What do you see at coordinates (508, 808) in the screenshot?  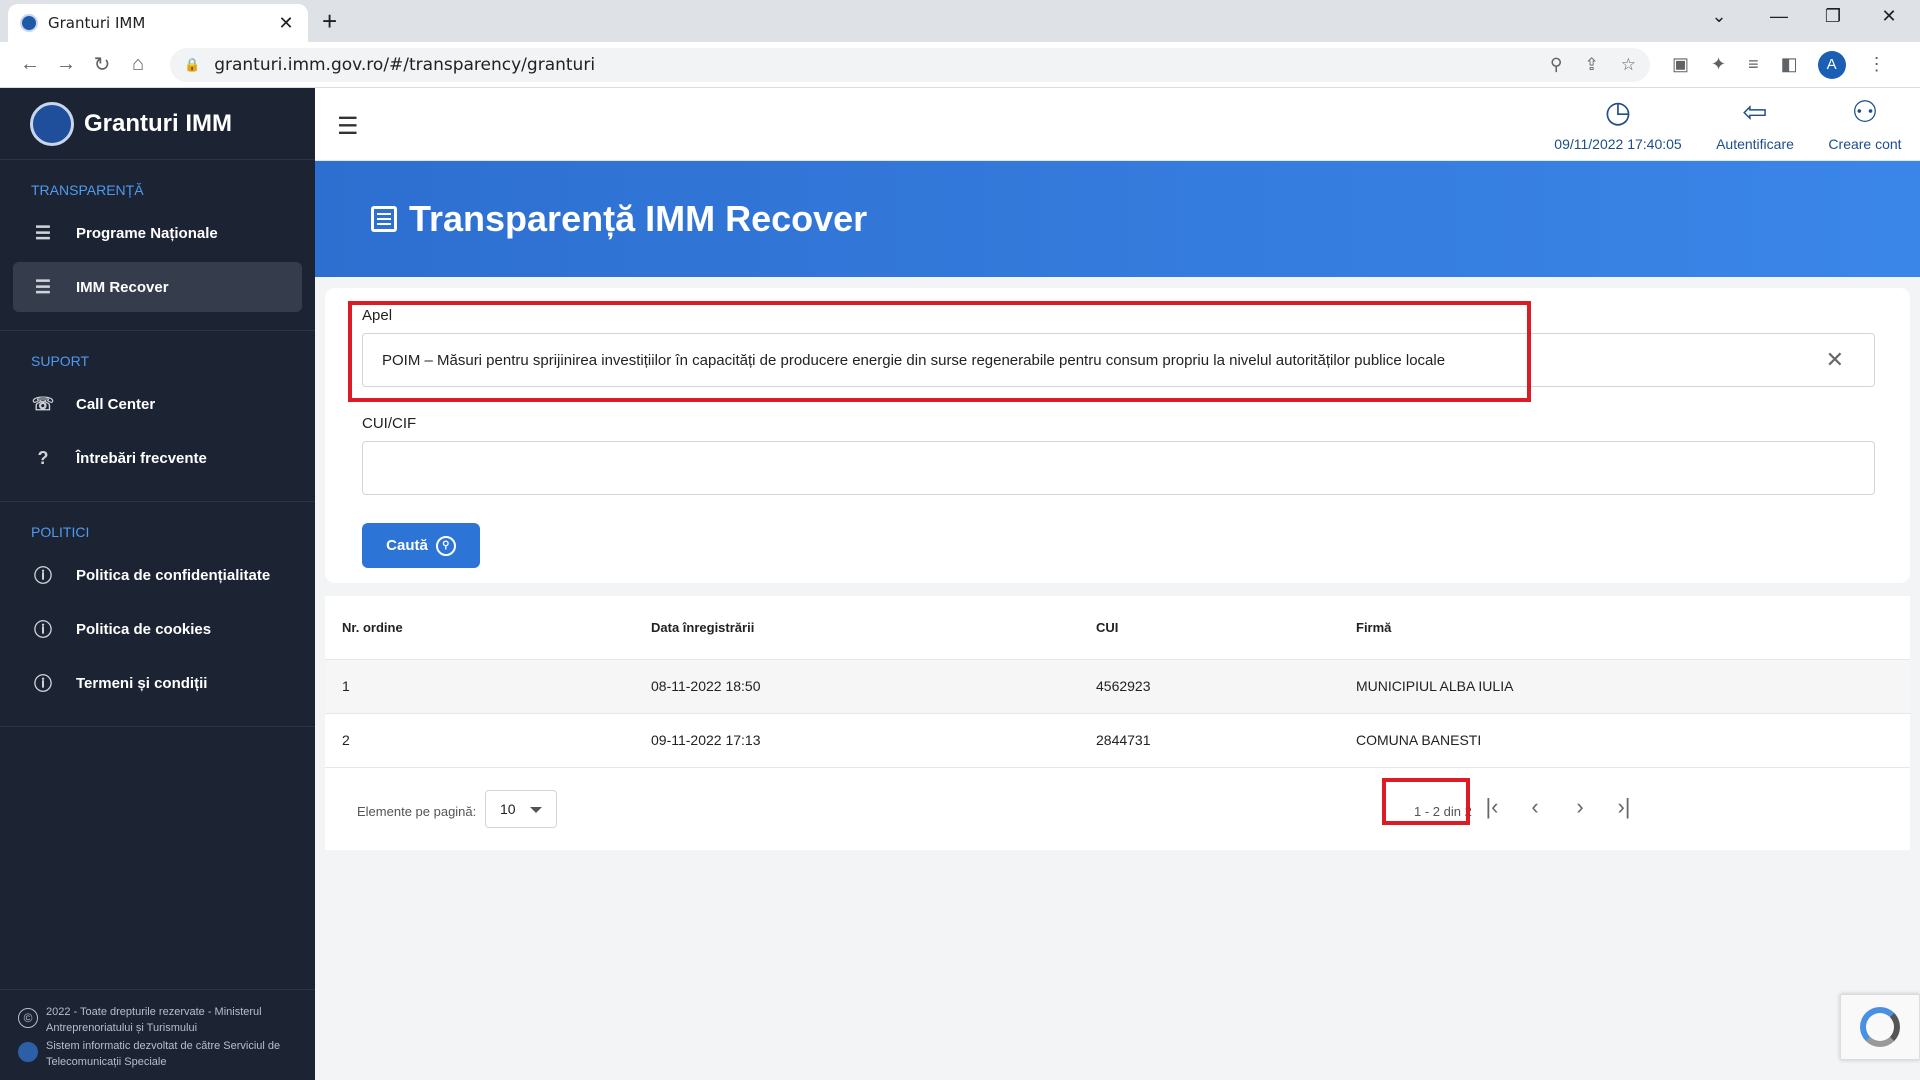 I see `per-page-value: 10` at bounding box center [508, 808].